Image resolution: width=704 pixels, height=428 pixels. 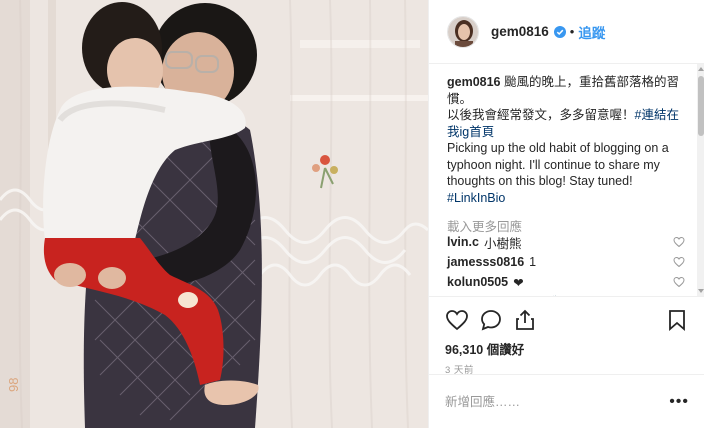 What do you see at coordinates (701, 106) in the screenshot?
I see `scrollbar-thumb` at bounding box center [701, 106].